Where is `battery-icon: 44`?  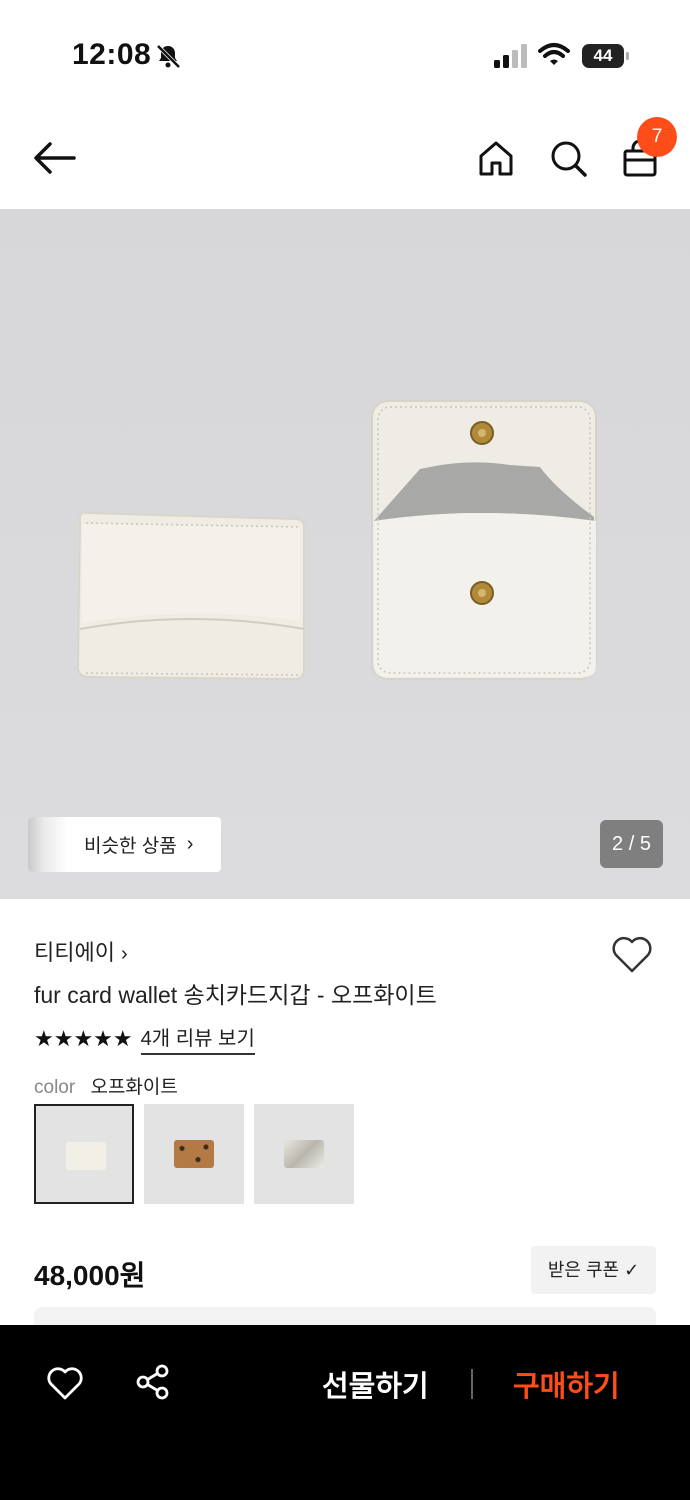 battery-icon: 44 is located at coordinates (606, 56).